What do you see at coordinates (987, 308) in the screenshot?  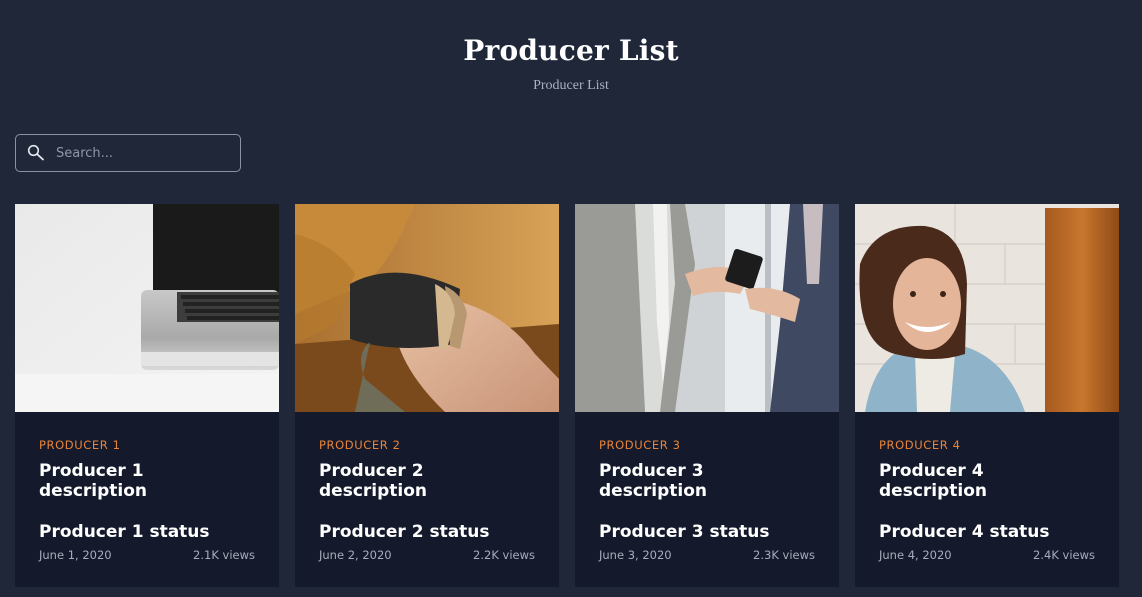 I see `smiling-woman-photo` at bounding box center [987, 308].